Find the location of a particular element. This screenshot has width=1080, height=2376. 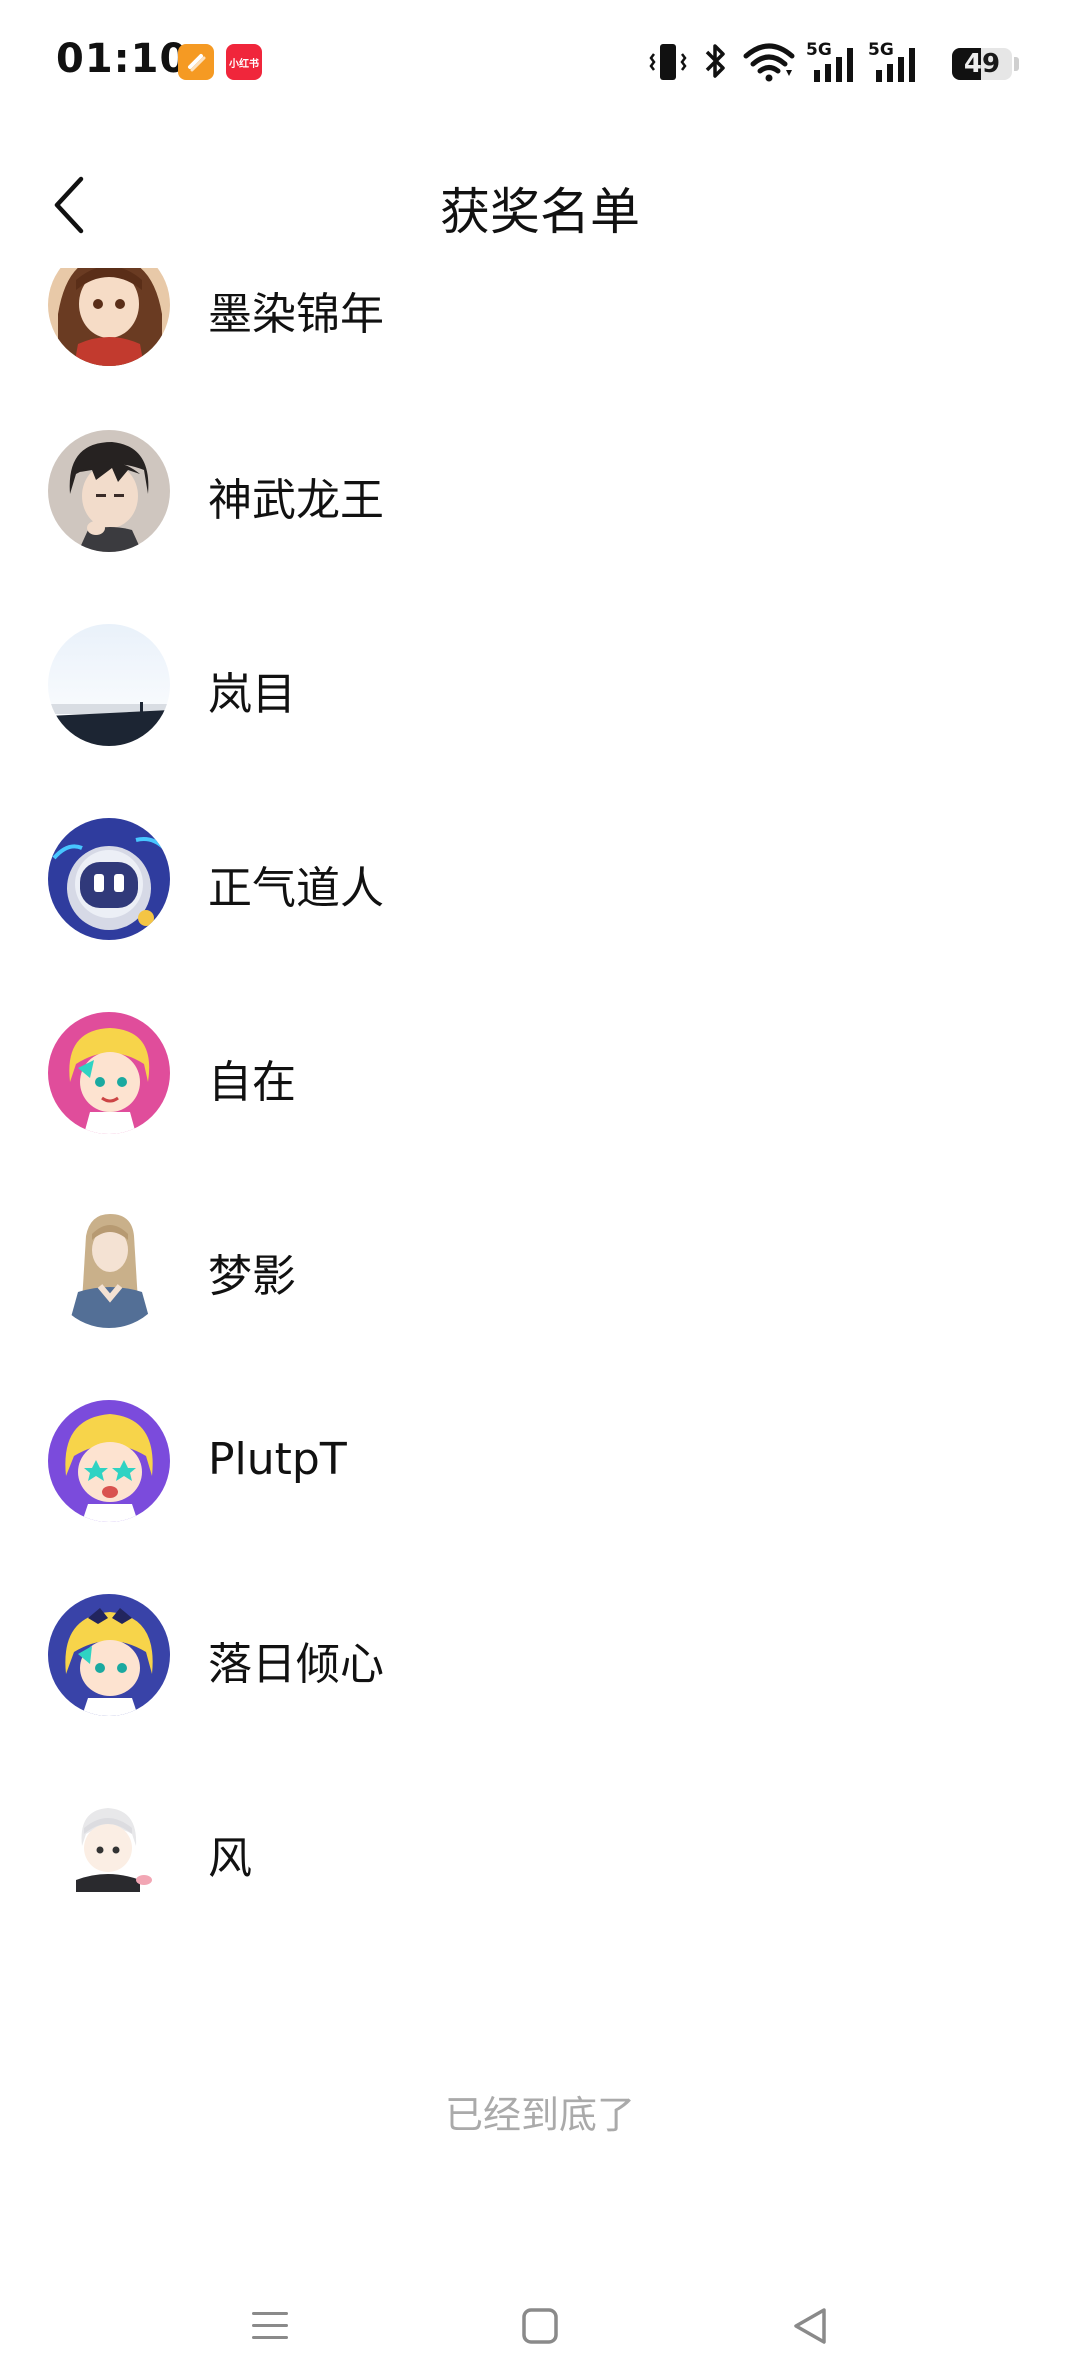

xiaohongshu-icon: 小红书 is located at coordinates (244, 62).